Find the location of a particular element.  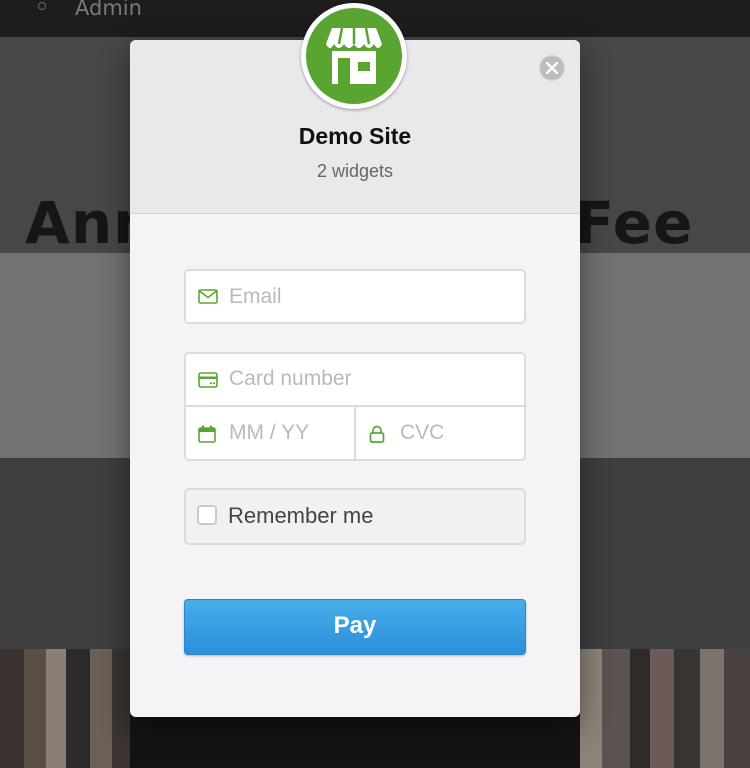

remember-me-row: Remember me is located at coordinates (355, 516).